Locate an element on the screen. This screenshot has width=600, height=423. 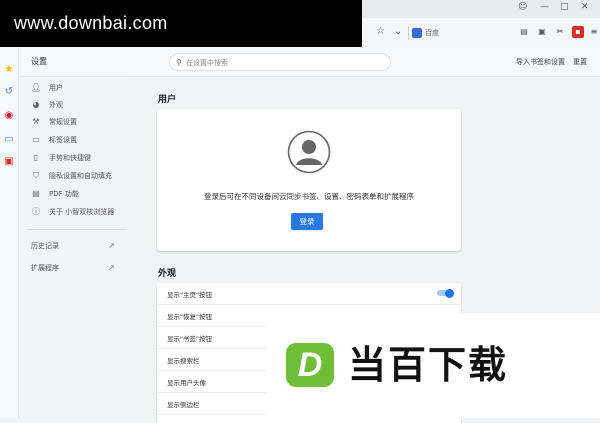
baidu-icon is located at coordinates (417, 33).